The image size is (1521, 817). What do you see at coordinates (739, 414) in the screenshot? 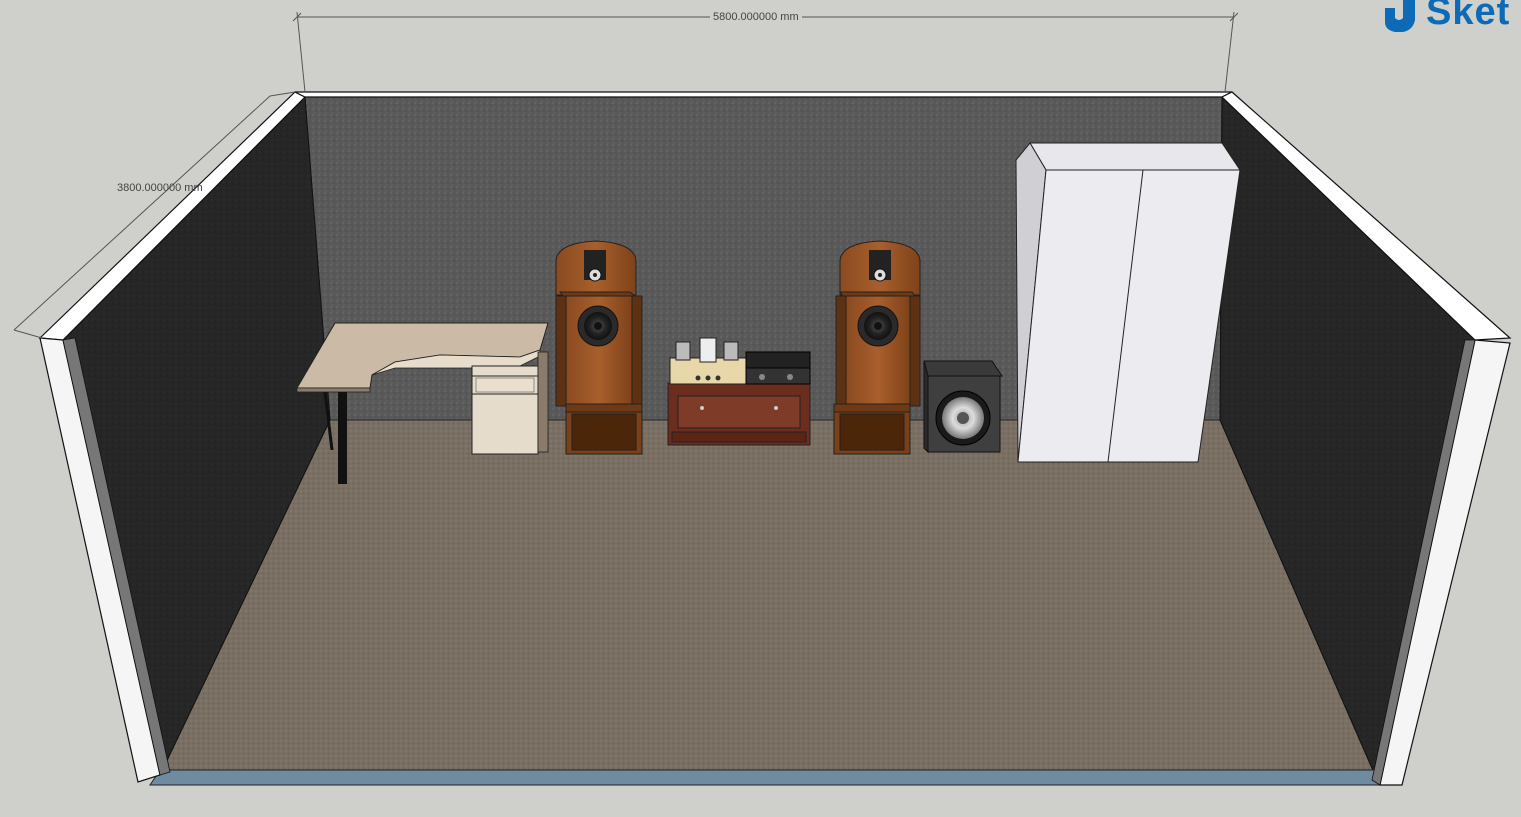
I see `media-cabinet` at bounding box center [739, 414].